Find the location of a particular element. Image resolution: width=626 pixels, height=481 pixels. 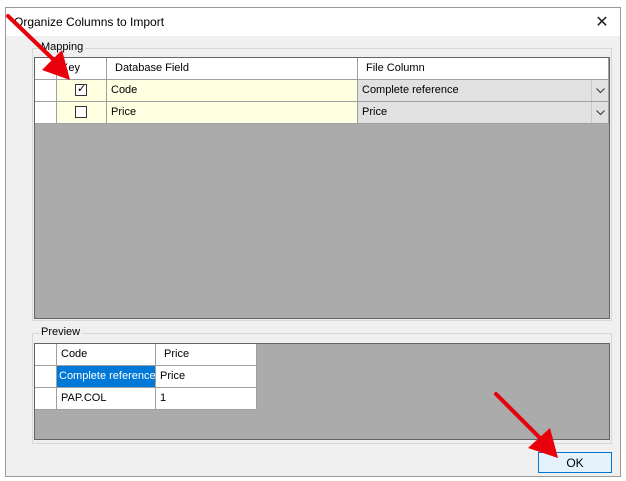

preview-column-header: Price is located at coordinates (206, 355).